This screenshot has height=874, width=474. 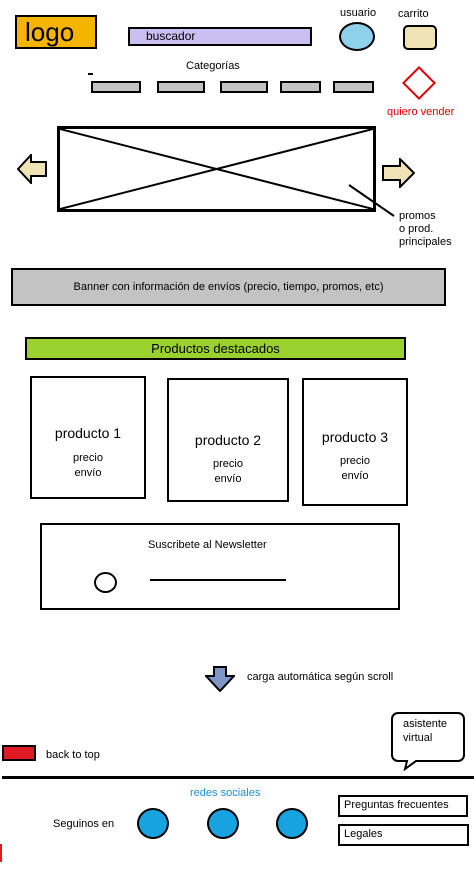 I want to click on hero-carousel, so click(x=216, y=169).